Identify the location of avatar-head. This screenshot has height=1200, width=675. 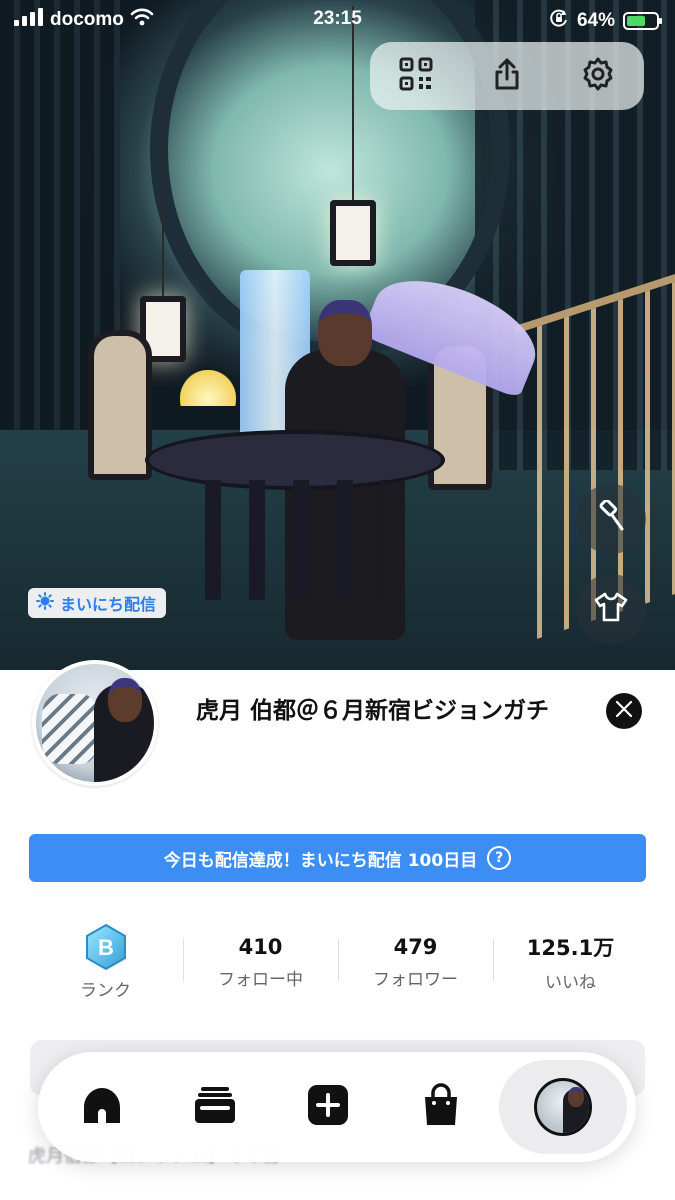
(345, 333).